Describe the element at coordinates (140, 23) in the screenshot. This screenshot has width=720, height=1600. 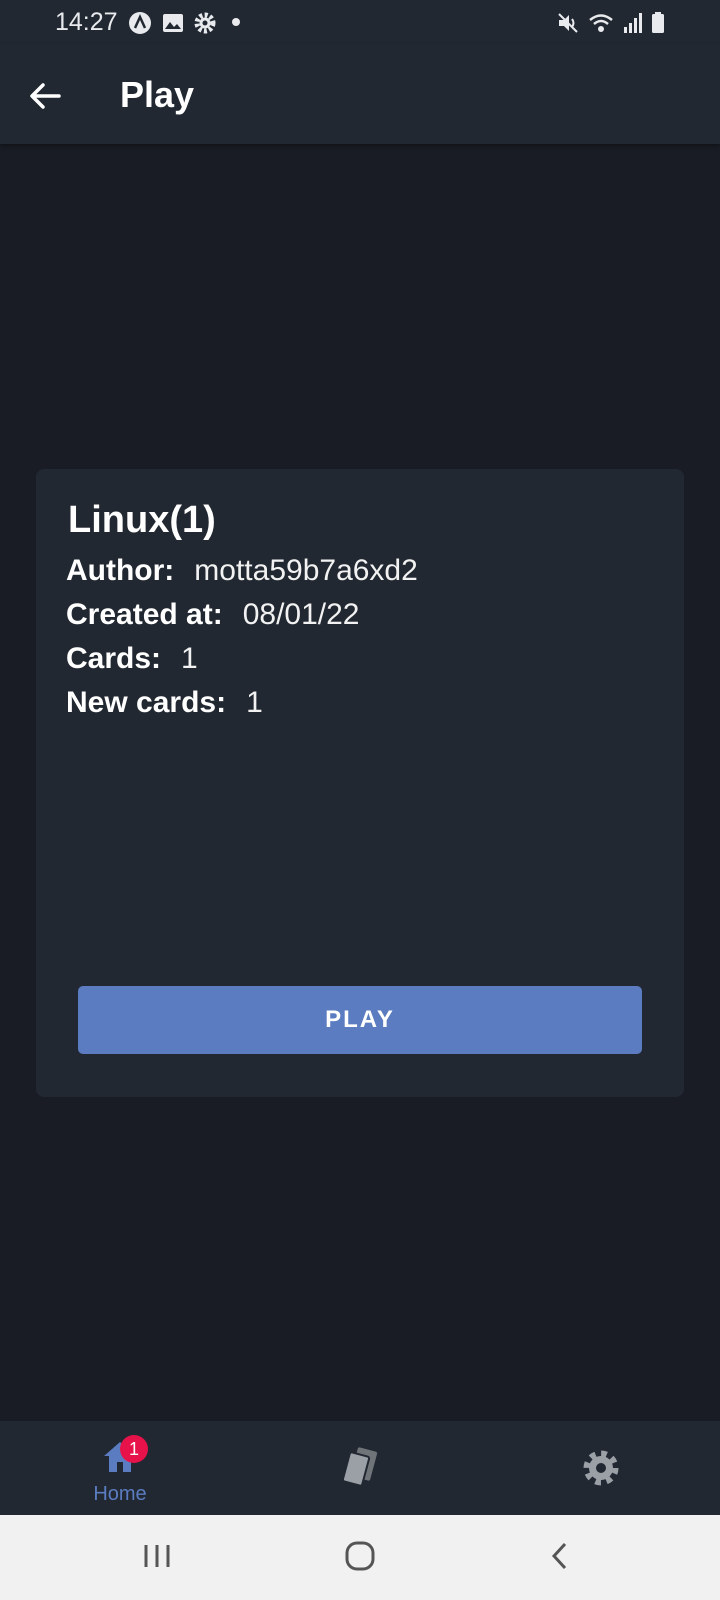
I see `app-a-icon` at that location.